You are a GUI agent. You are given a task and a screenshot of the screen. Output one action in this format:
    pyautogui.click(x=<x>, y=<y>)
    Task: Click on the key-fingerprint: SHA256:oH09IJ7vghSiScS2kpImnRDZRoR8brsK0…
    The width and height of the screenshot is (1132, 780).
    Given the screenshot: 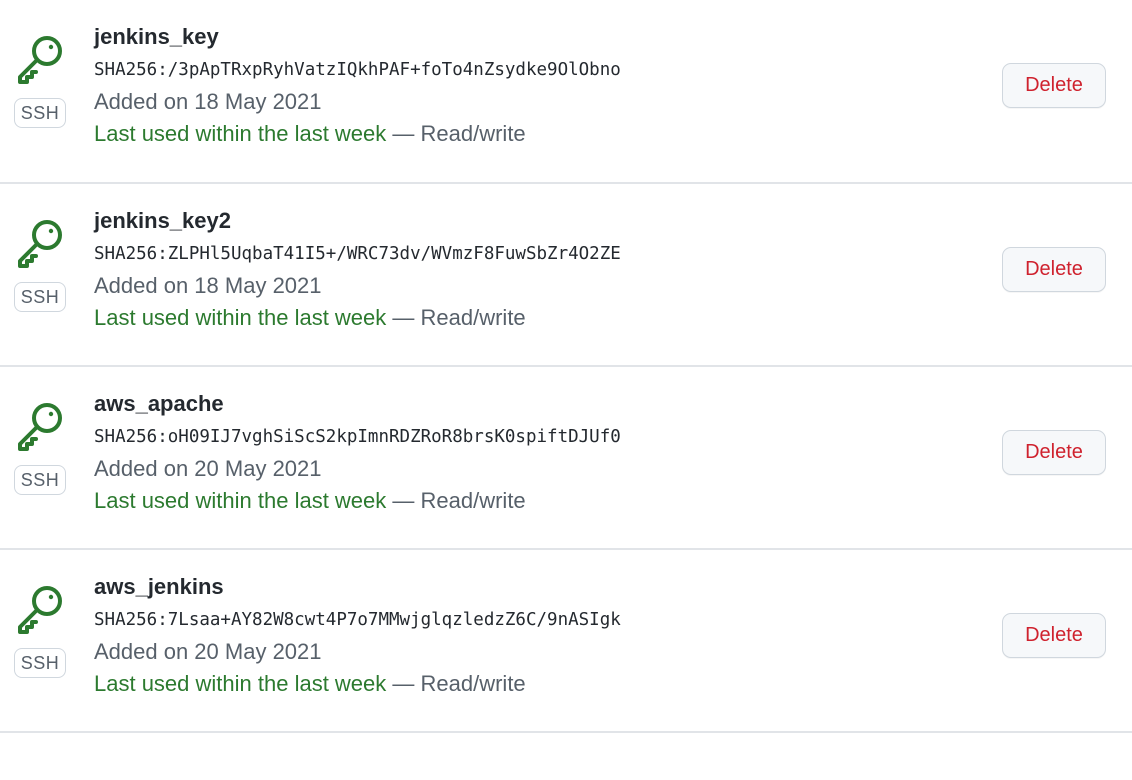 What is the action you would take?
    pyautogui.click(x=357, y=437)
    